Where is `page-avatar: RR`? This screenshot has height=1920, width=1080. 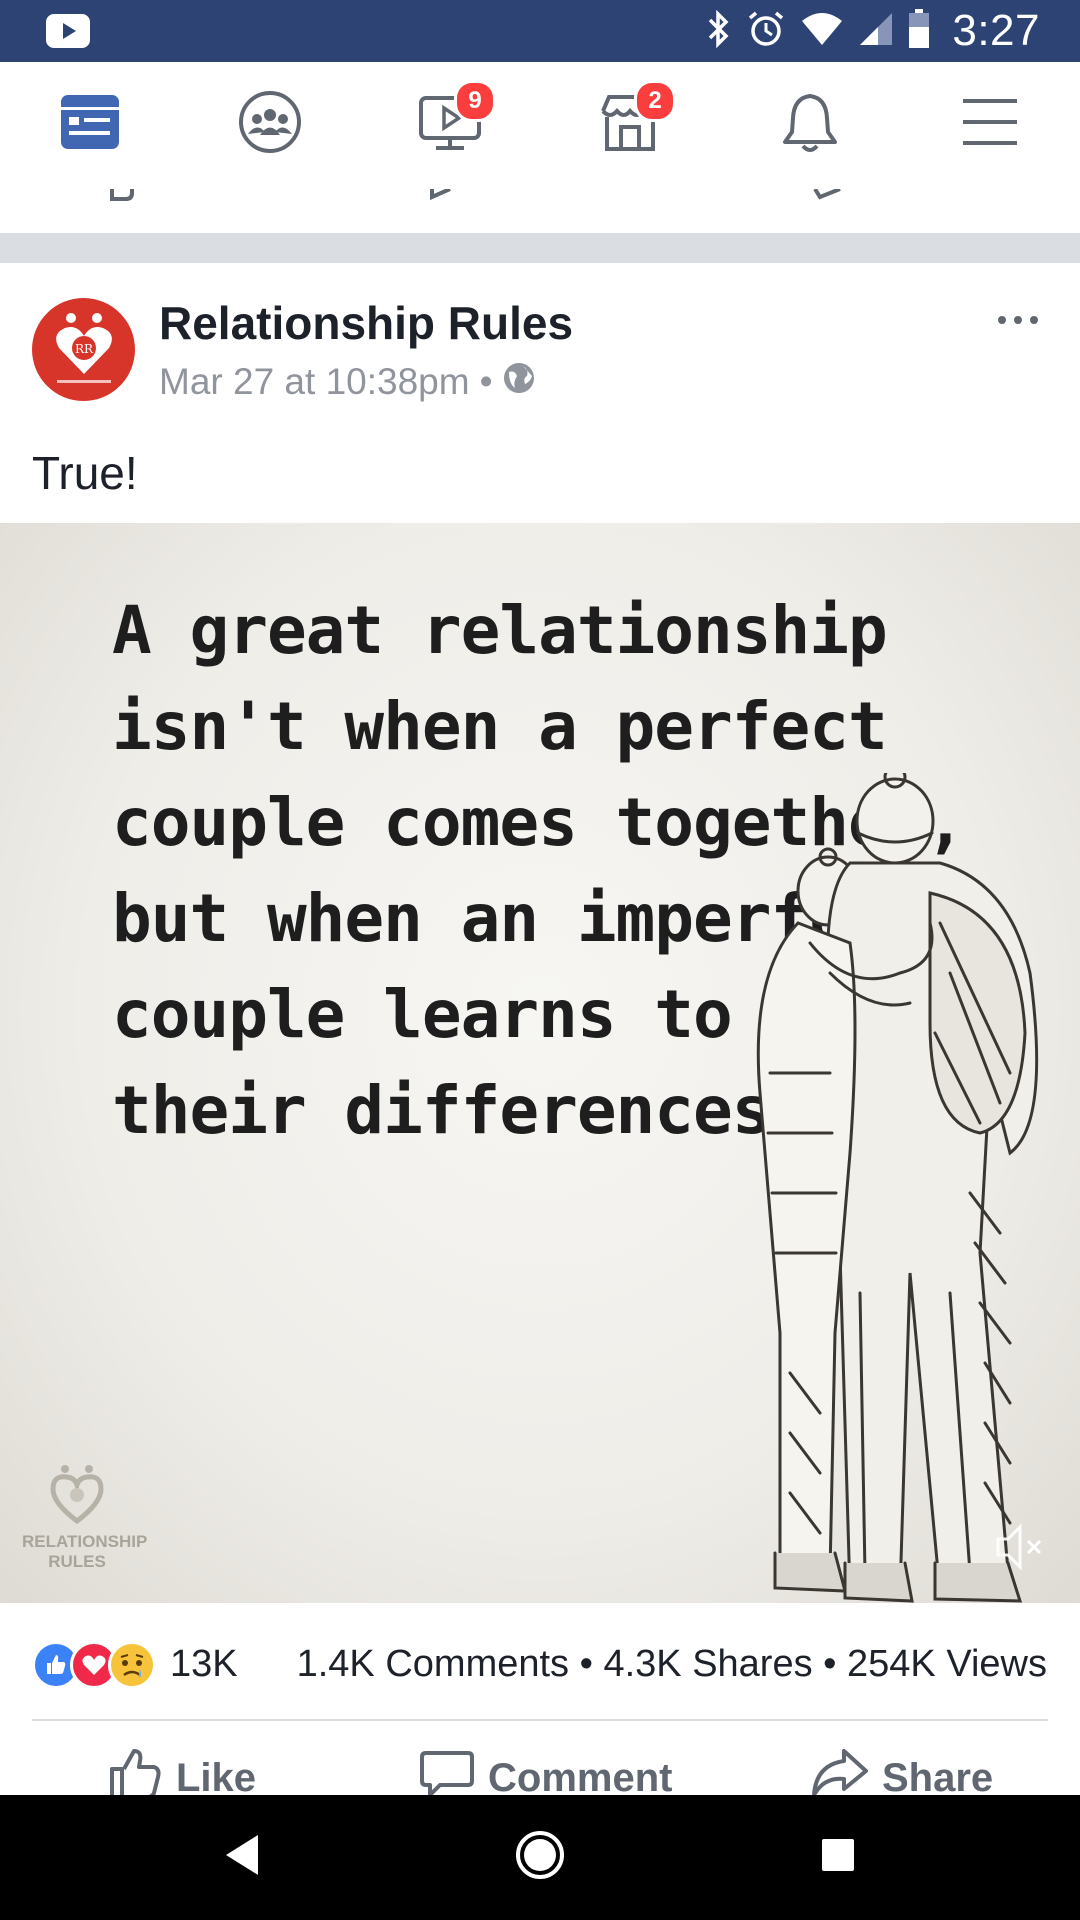
page-avatar: RR is located at coordinates (83, 349).